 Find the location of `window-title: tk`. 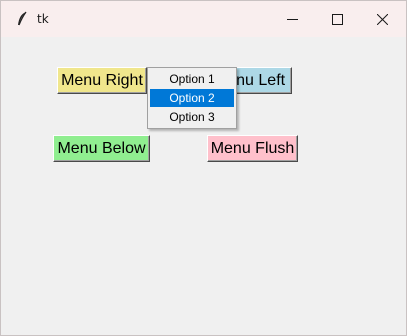

window-title: tk is located at coordinates (43, 19).